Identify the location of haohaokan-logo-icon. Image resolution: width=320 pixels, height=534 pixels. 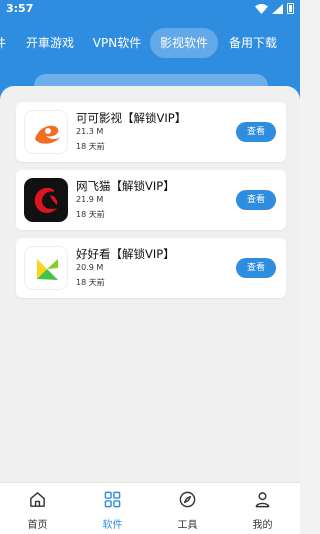
(46, 268).